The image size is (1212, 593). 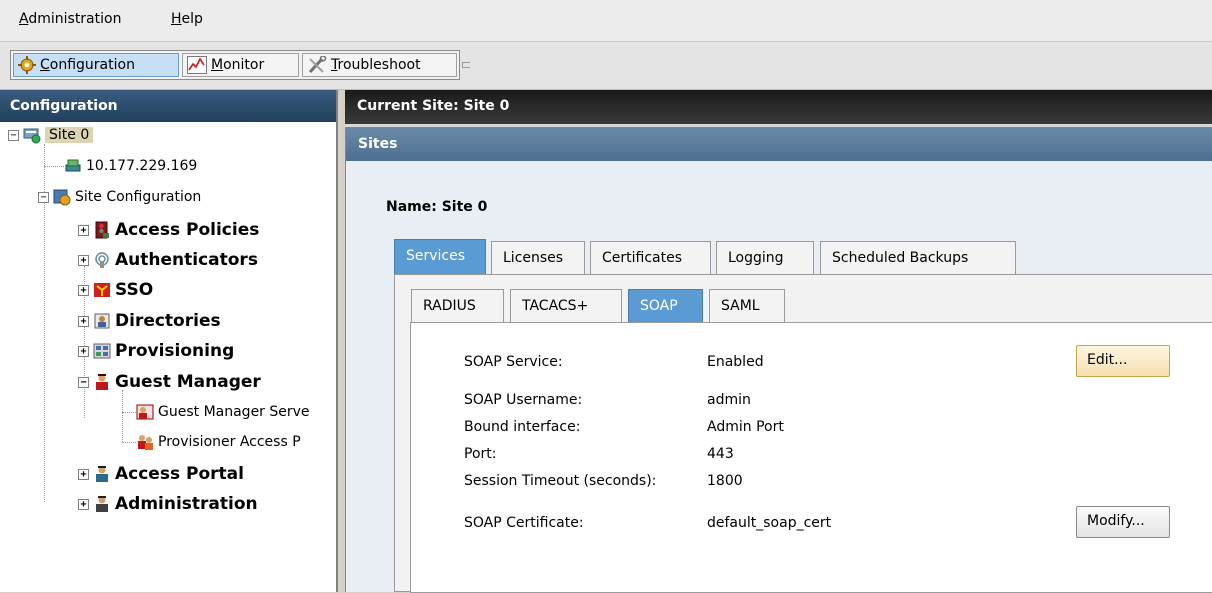 What do you see at coordinates (769, 523) in the screenshot?
I see `soap-certificate-value: default_soap_cert` at bounding box center [769, 523].